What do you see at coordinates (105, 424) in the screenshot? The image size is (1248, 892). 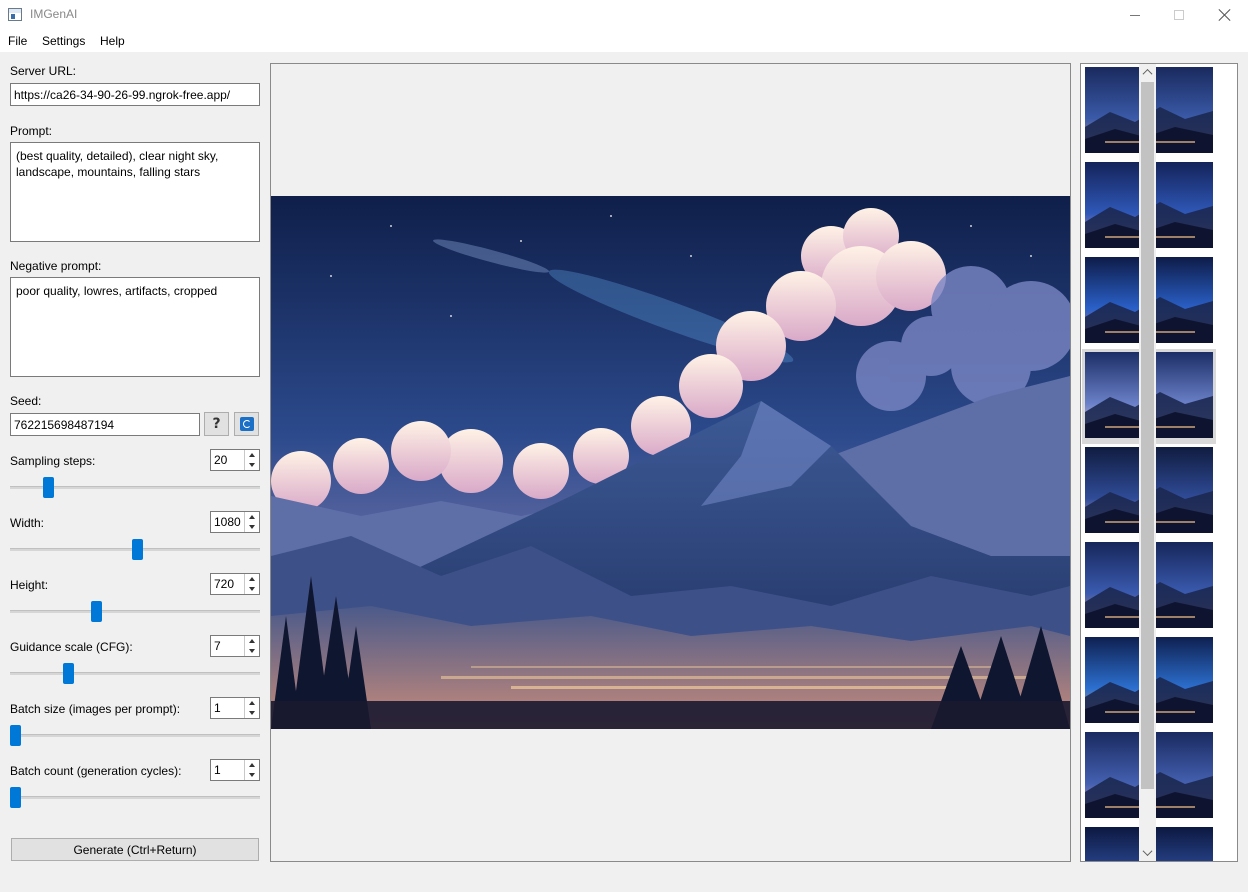 I see `seed-input: 762215698487194` at bounding box center [105, 424].